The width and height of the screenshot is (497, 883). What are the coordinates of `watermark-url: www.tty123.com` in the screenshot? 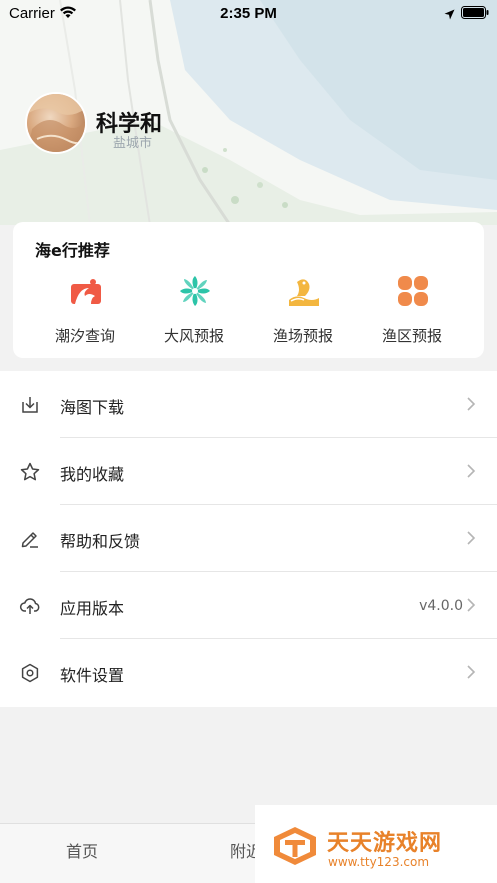 It's located at (379, 862).